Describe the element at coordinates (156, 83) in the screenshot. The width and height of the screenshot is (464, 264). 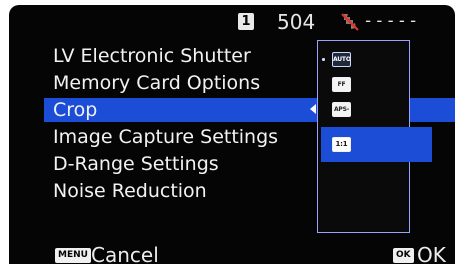
I see `menu-item-memory-card-options: Memory Card Options` at that location.